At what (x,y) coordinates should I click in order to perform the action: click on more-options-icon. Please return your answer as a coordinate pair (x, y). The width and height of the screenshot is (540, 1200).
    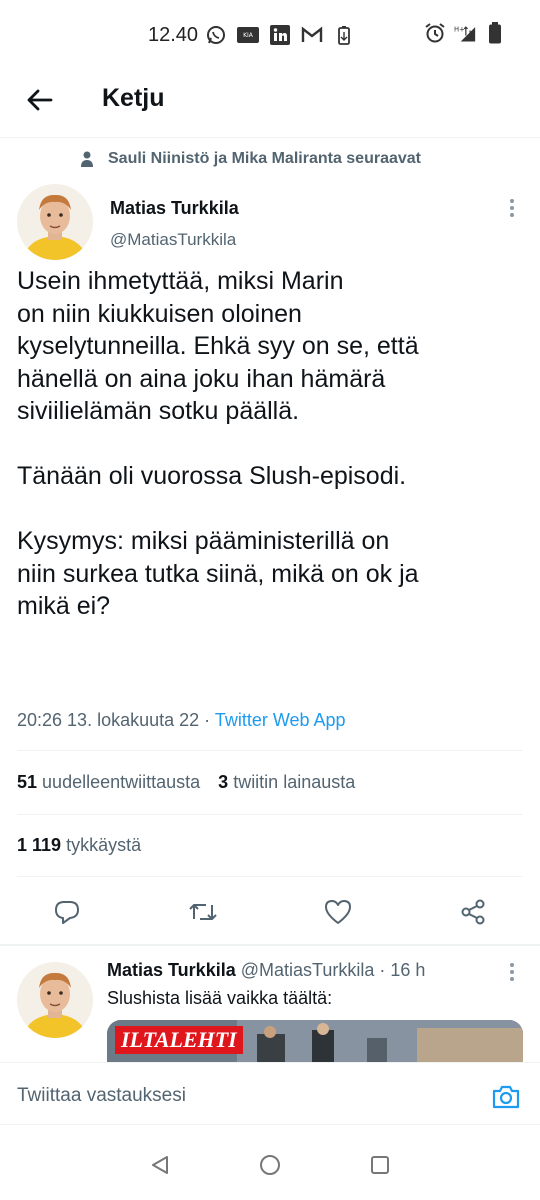
    Looking at the image, I should click on (512, 208).